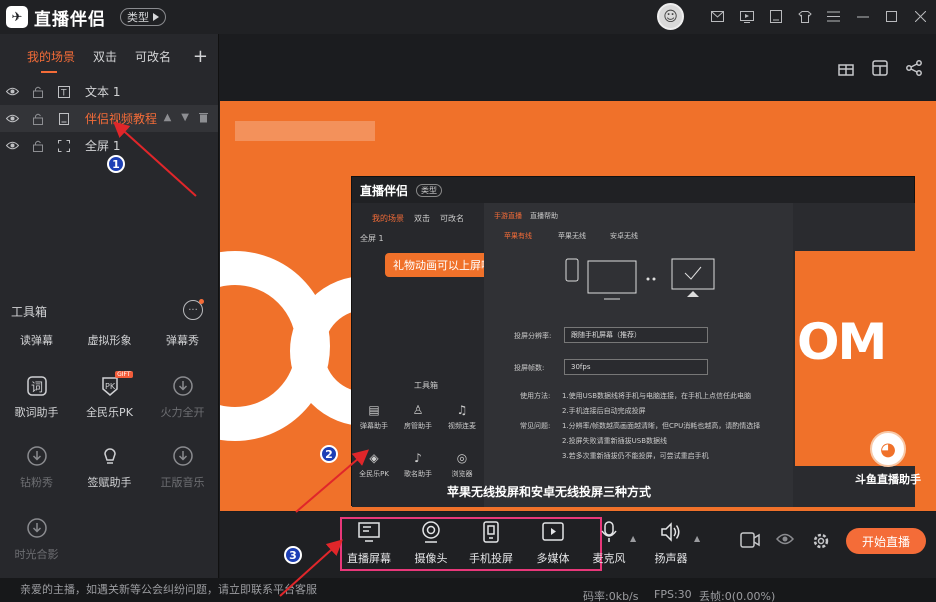 This screenshot has width=936, height=602. What do you see at coordinates (636, 367) in the screenshot?
I see `fps-select: 30fps` at bounding box center [636, 367].